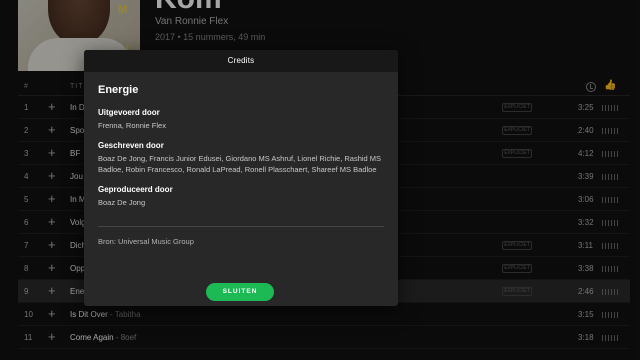 The width and height of the screenshot is (640, 360). What do you see at coordinates (241, 226) in the screenshot?
I see `divider` at bounding box center [241, 226].